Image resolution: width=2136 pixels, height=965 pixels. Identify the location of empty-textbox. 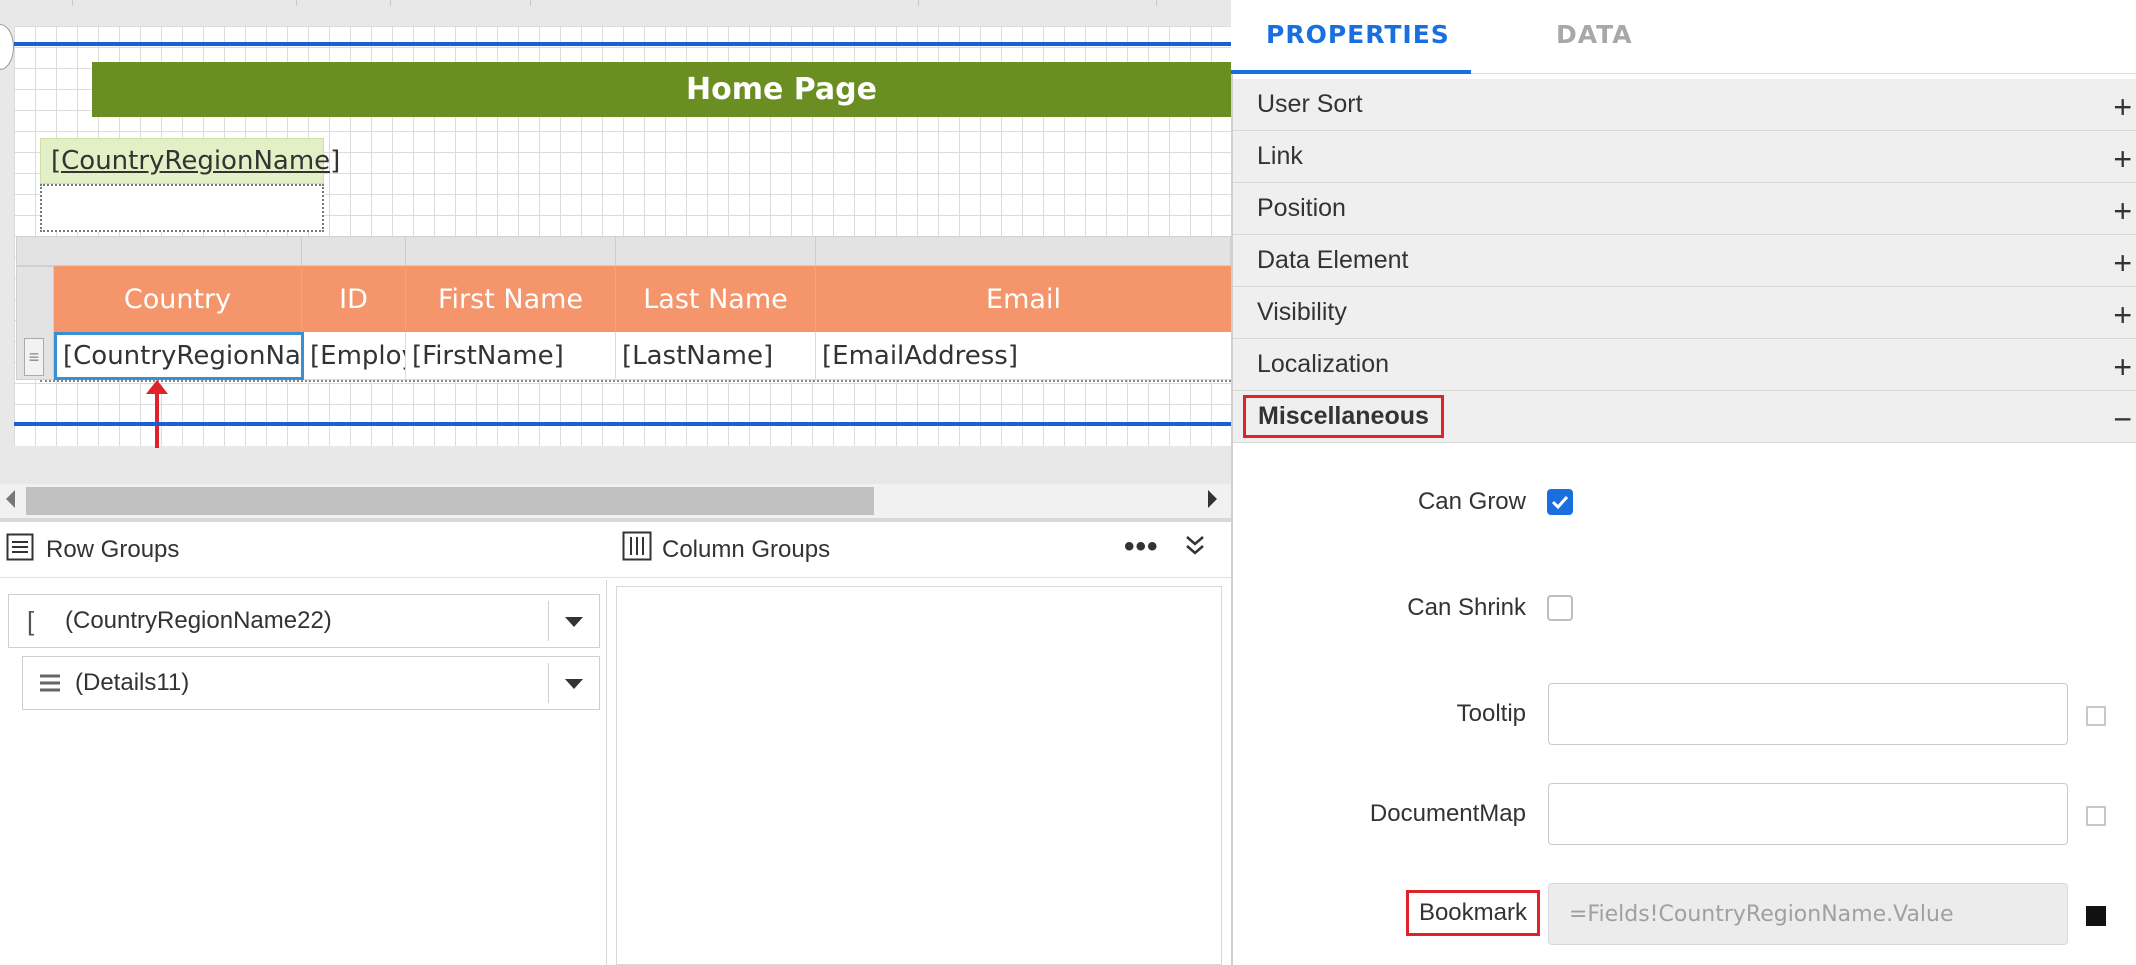
(182, 208).